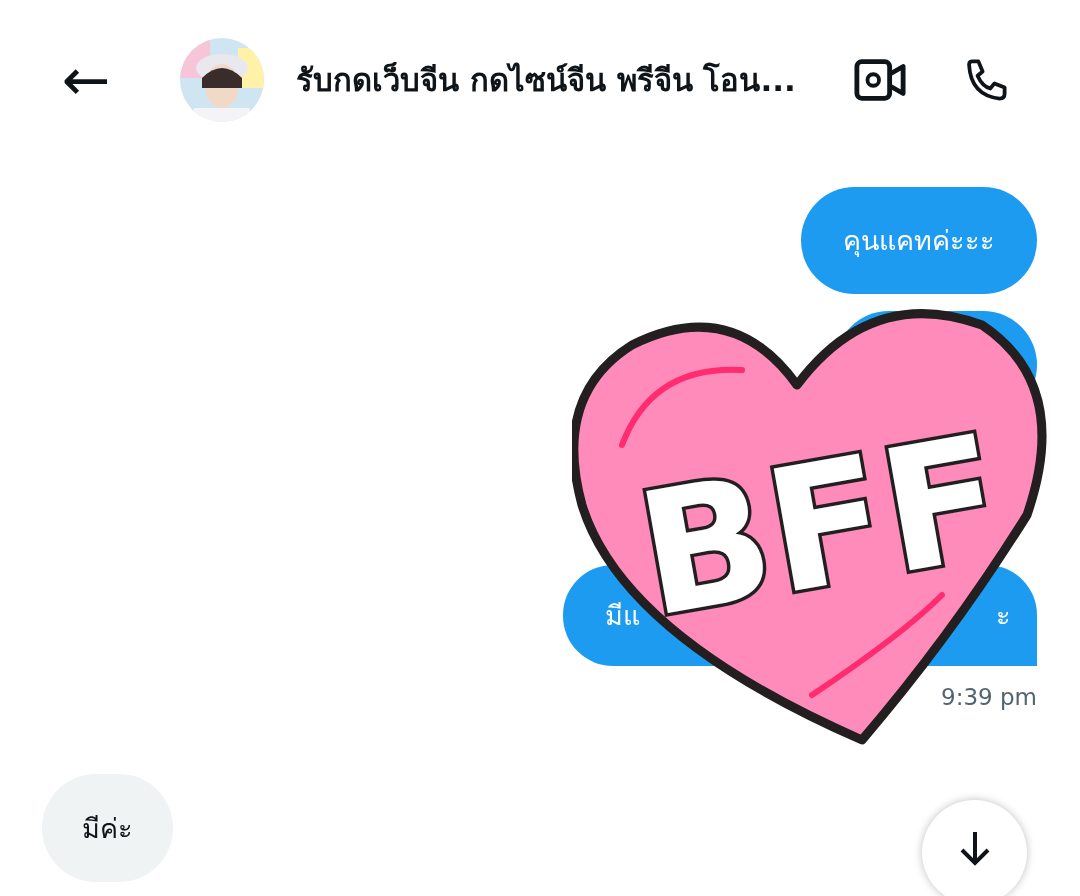 This screenshot has height=896, width=1080. Describe the element at coordinates (1003, 616) in the screenshot. I see `message-text: ะ` at that location.